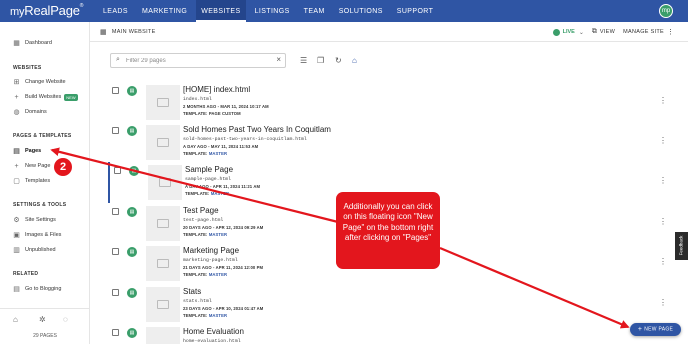 The height and width of the screenshot is (344, 688). I want to click on chat-icon: ◌, so click(65, 319).